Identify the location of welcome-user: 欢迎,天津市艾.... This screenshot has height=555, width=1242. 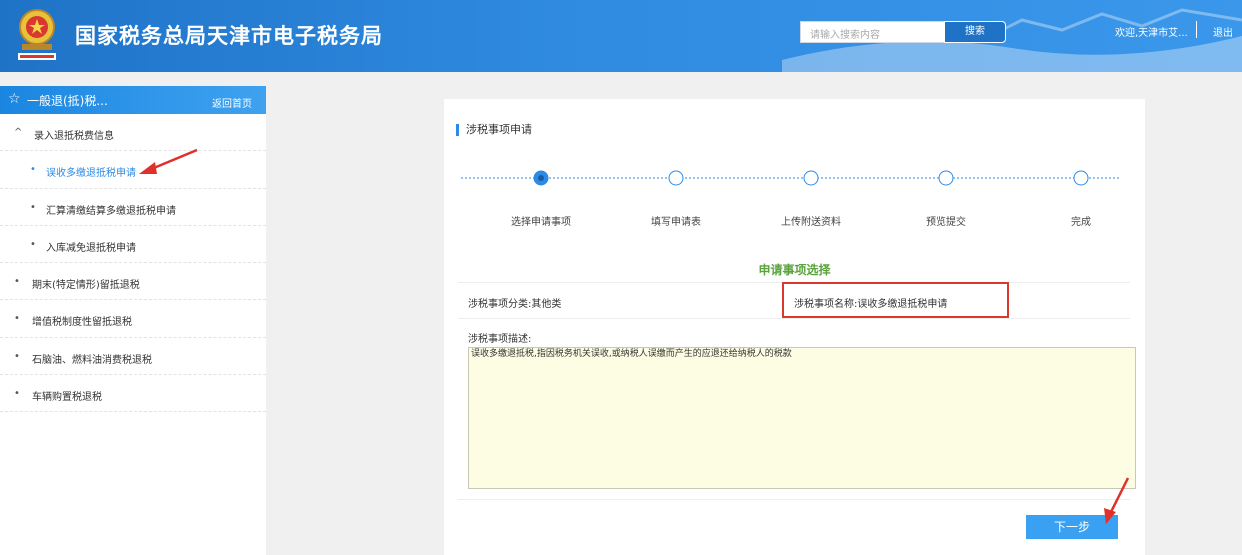
(1151, 31).